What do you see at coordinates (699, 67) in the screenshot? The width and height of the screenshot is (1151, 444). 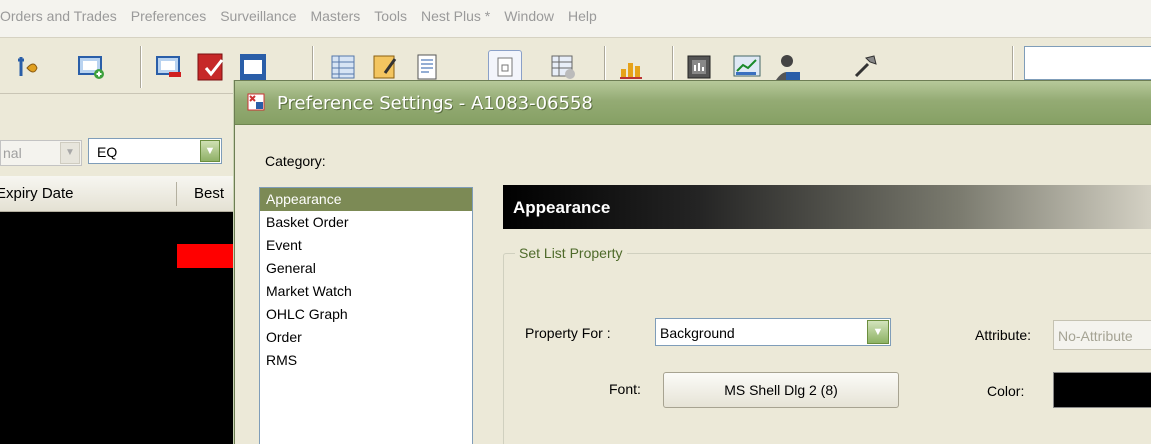 I see `terminal-icon` at bounding box center [699, 67].